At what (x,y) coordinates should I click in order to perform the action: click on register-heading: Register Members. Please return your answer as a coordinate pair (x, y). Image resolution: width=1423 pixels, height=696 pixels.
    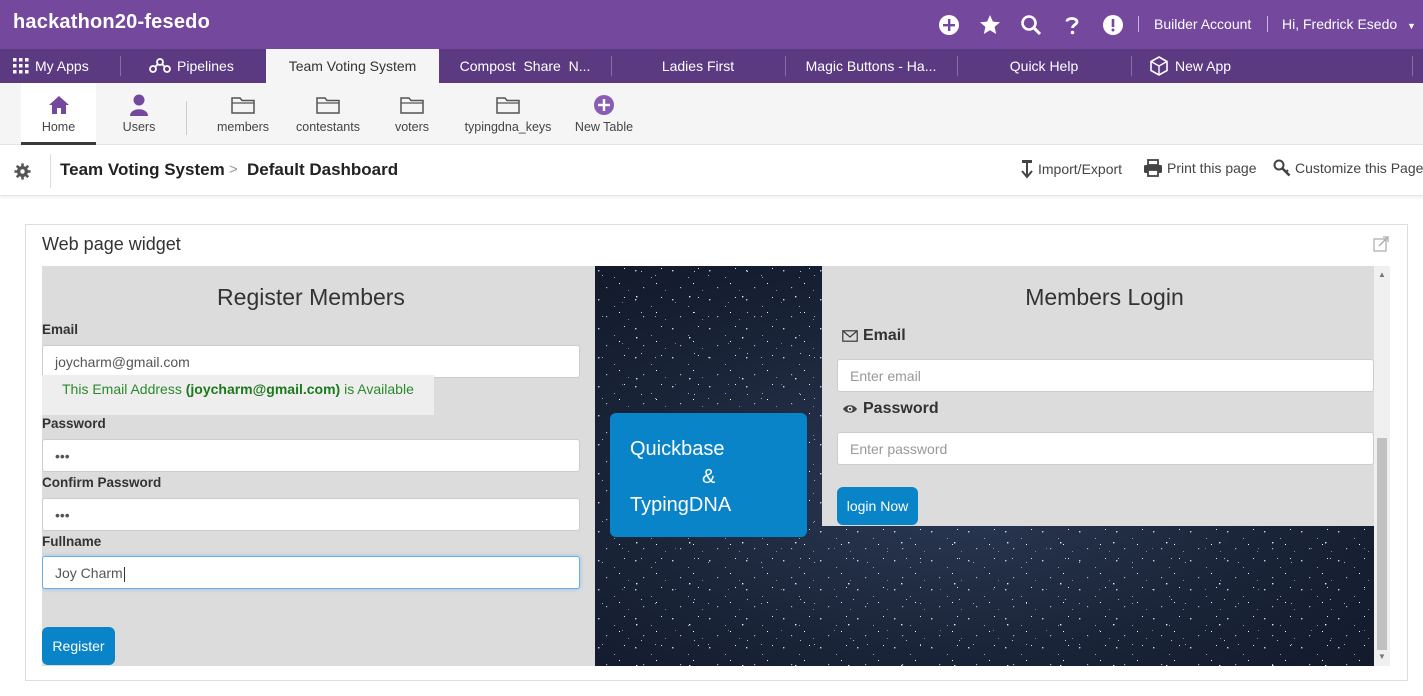
    Looking at the image, I should click on (311, 297).